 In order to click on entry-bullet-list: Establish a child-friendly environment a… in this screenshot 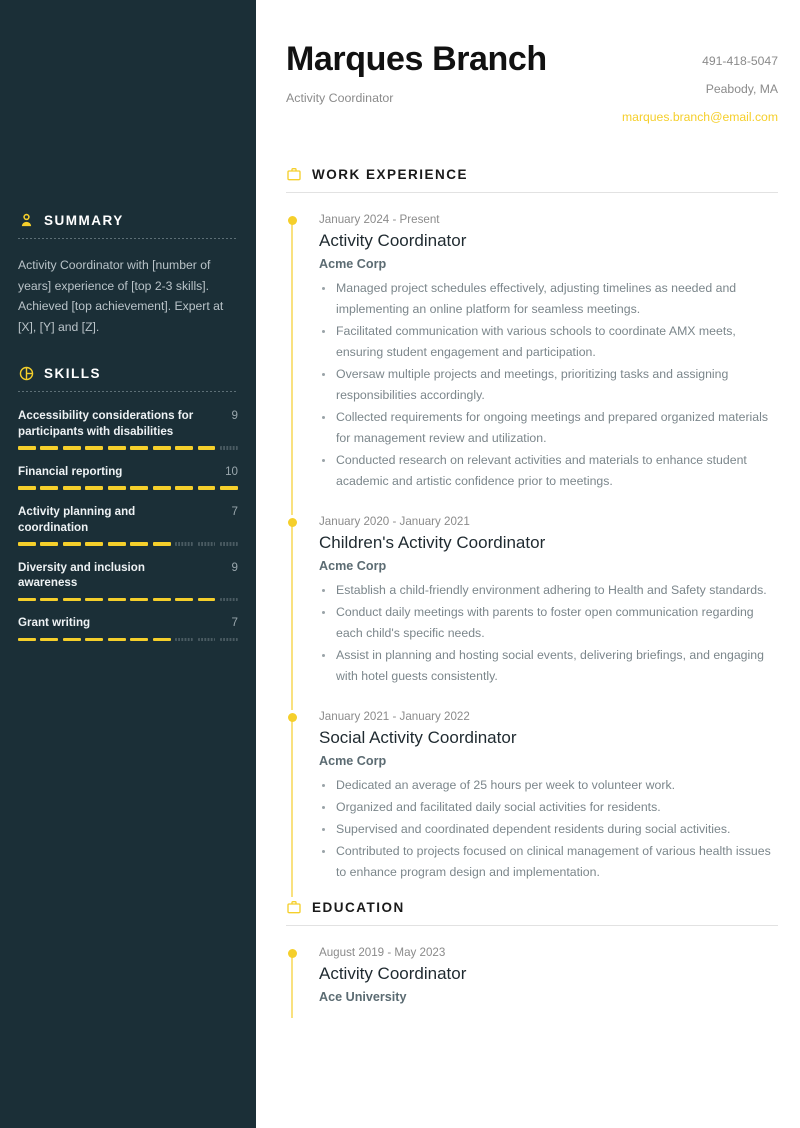, I will do `click(548, 633)`.